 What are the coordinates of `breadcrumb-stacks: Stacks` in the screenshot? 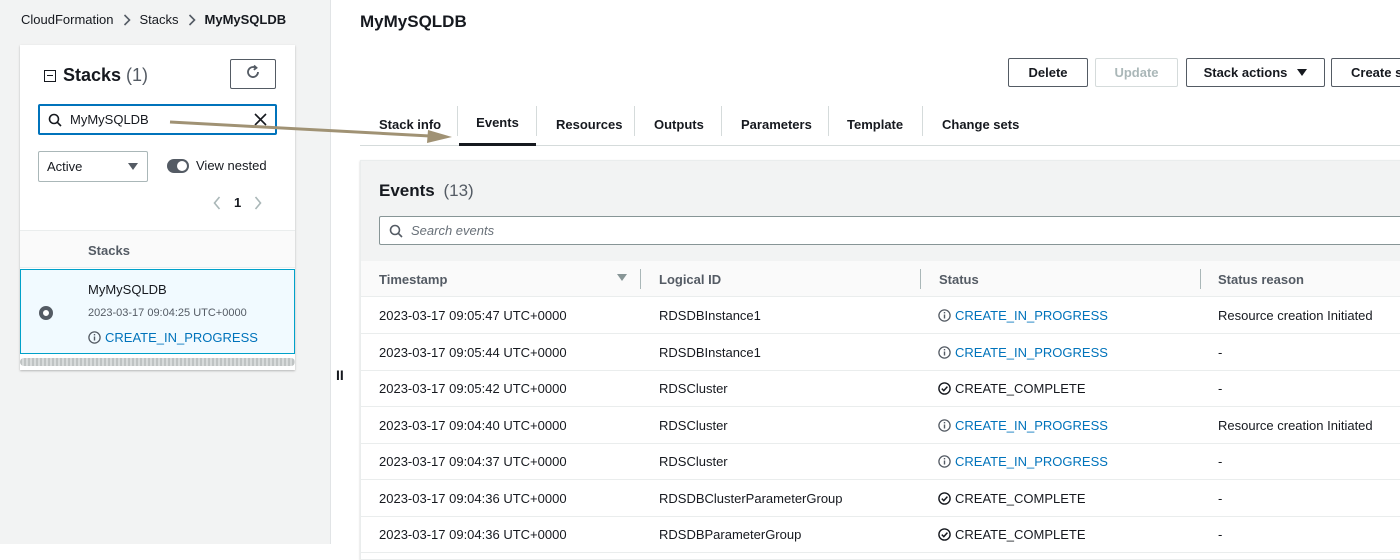 It's located at (159, 19).